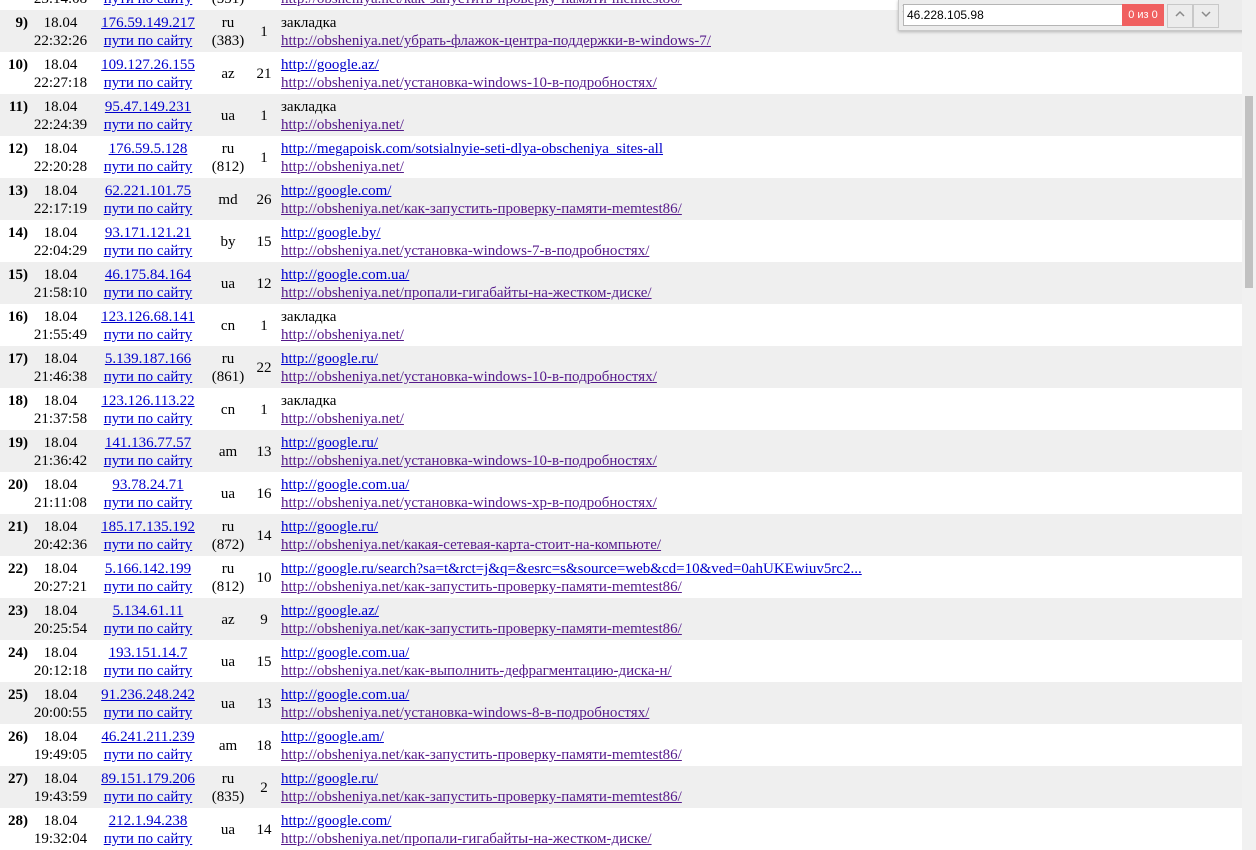  What do you see at coordinates (148, 653) in the screenshot?
I see `ip-link: 193.151.14.7` at bounding box center [148, 653].